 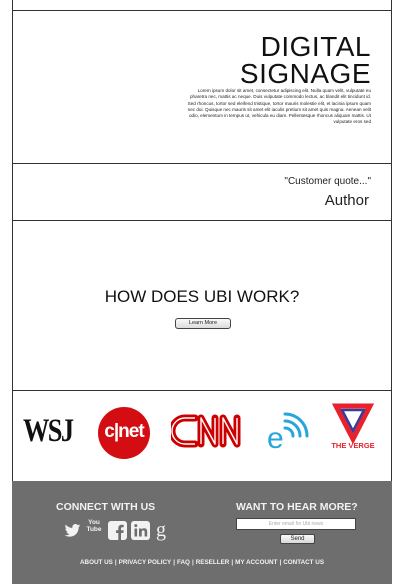 I want to click on cnet-logo: c|net, so click(x=124, y=433).